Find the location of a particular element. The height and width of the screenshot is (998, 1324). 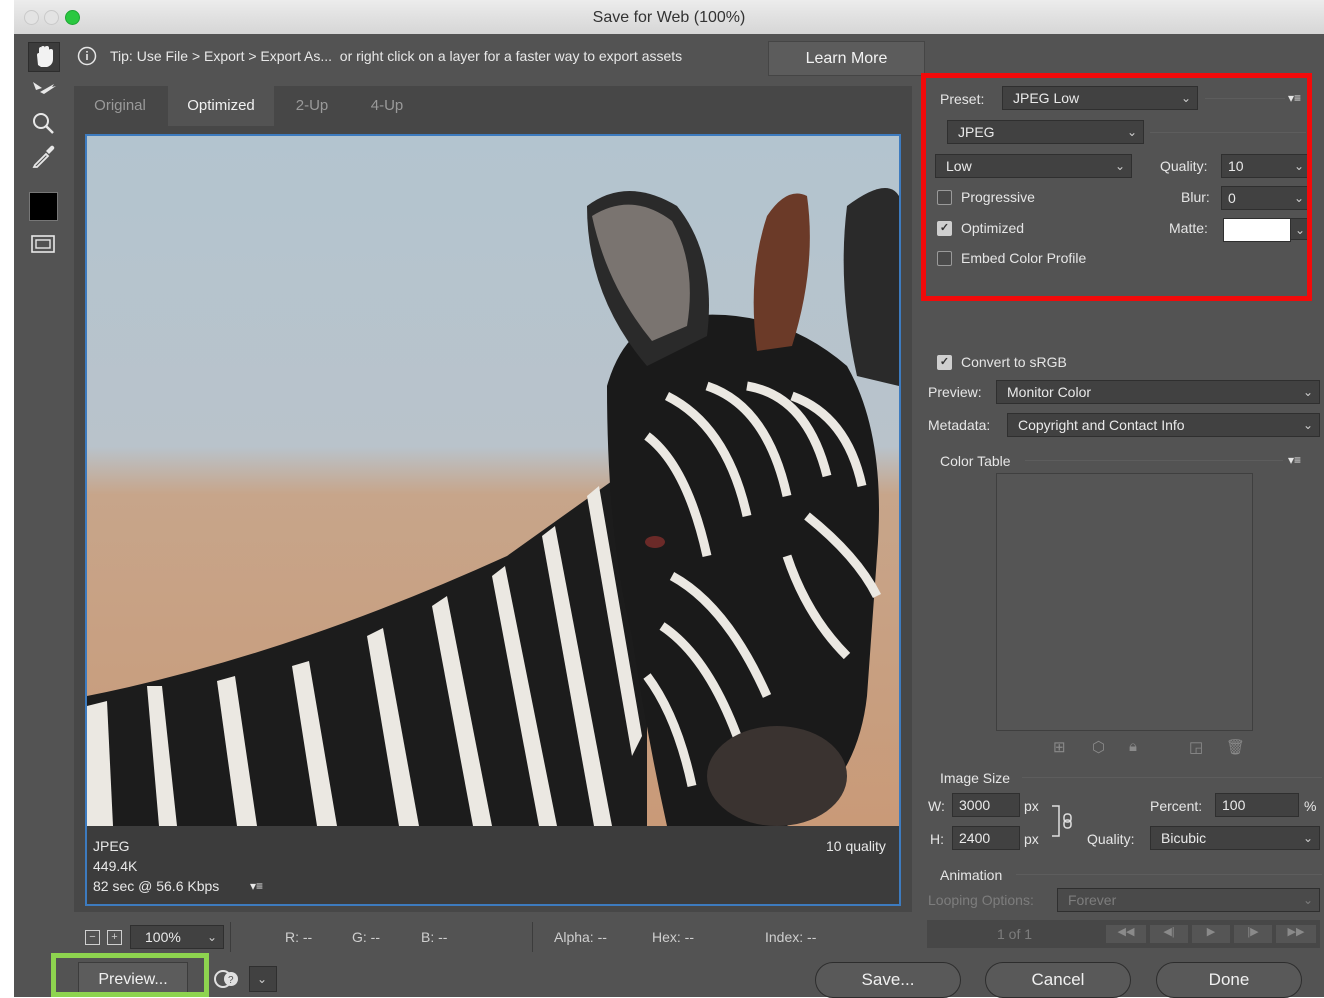

convert-srgb-checkbox: ✓ is located at coordinates (944, 362).